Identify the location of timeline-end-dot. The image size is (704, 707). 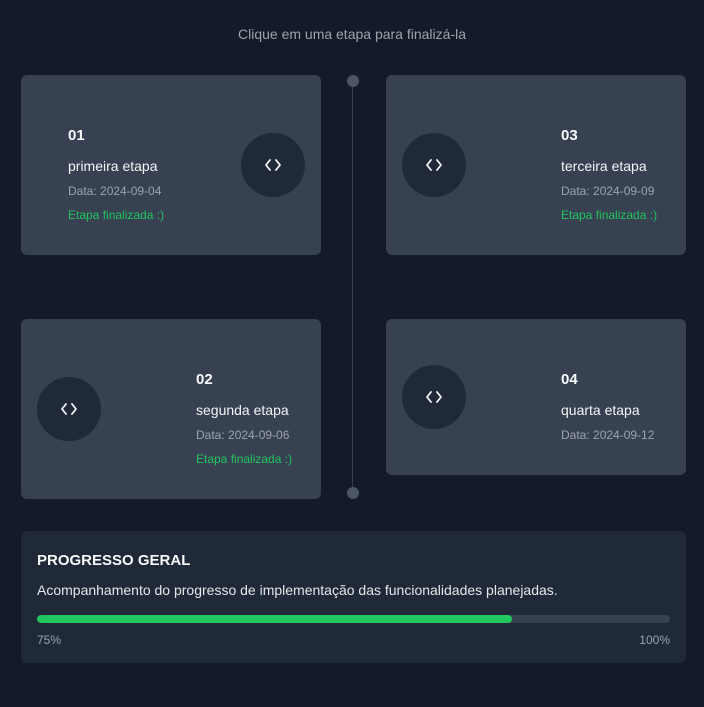
(353, 493).